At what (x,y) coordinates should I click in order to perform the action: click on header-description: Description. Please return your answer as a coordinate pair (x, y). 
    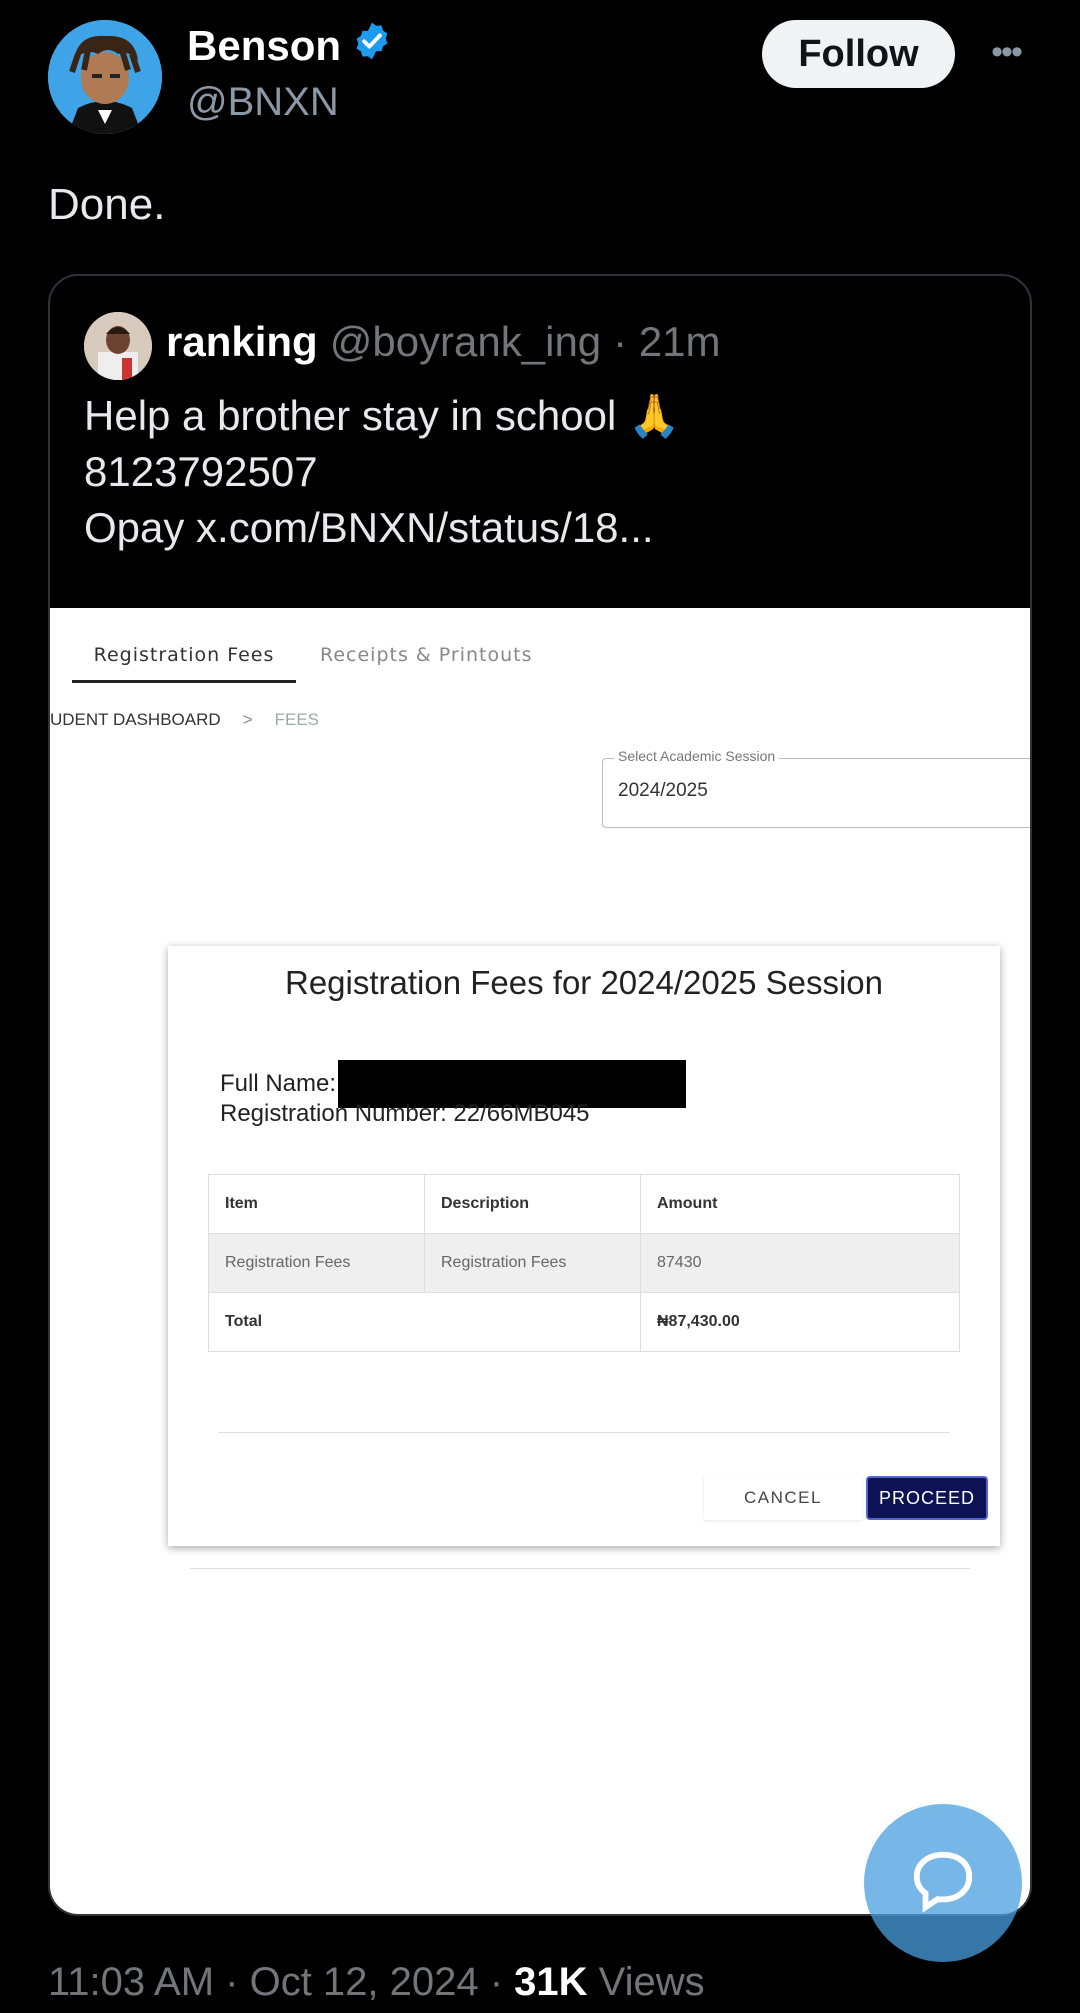
    Looking at the image, I should click on (532, 1204).